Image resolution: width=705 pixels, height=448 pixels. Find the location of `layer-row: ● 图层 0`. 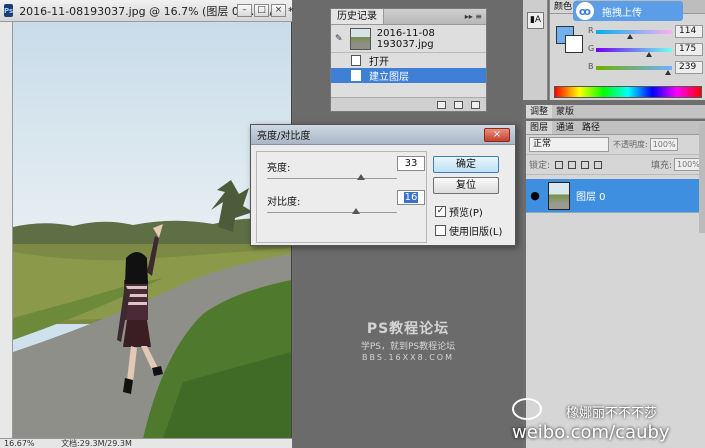

layer-row: ● 图层 0 is located at coordinates (615, 196).